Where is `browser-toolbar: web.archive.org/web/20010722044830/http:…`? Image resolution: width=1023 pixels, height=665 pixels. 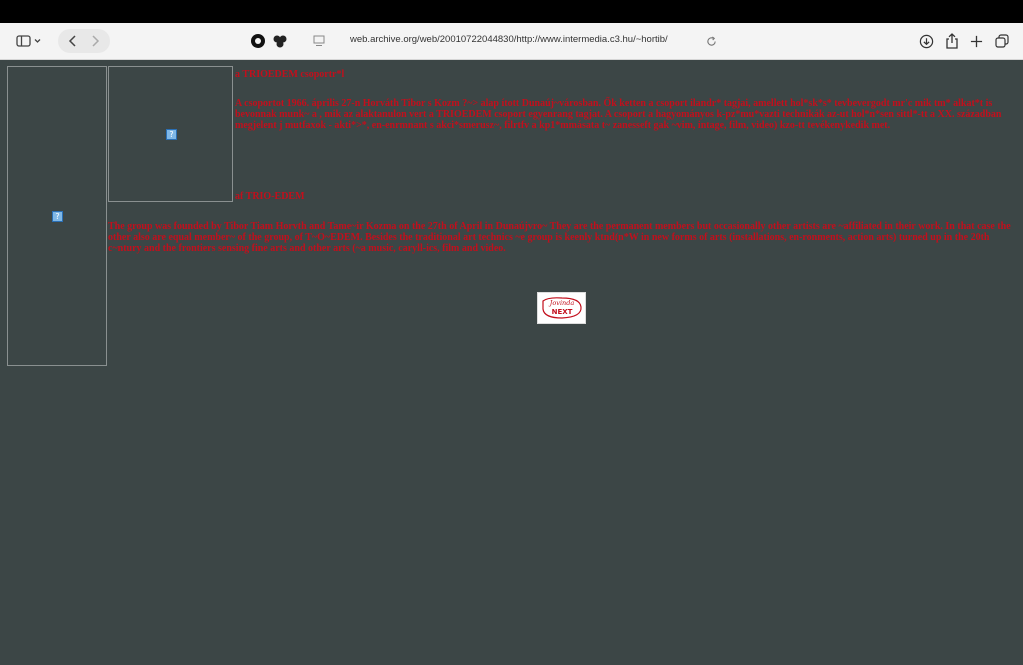 browser-toolbar: web.archive.org/web/20010722044830/http:… is located at coordinates (511, 41).